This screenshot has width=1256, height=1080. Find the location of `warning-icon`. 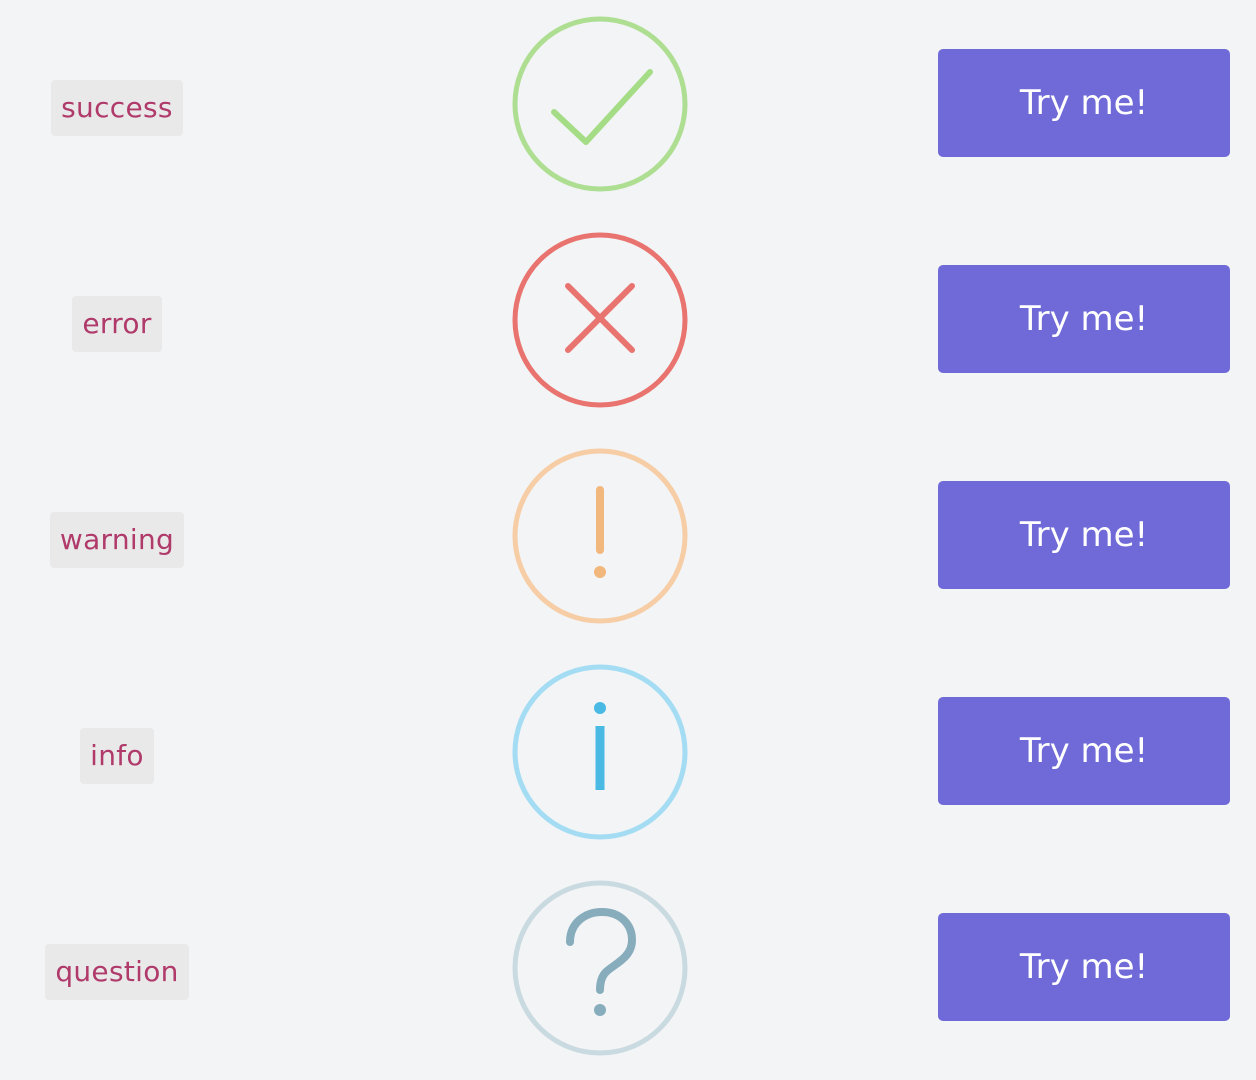

warning-icon is located at coordinates (600, 536).